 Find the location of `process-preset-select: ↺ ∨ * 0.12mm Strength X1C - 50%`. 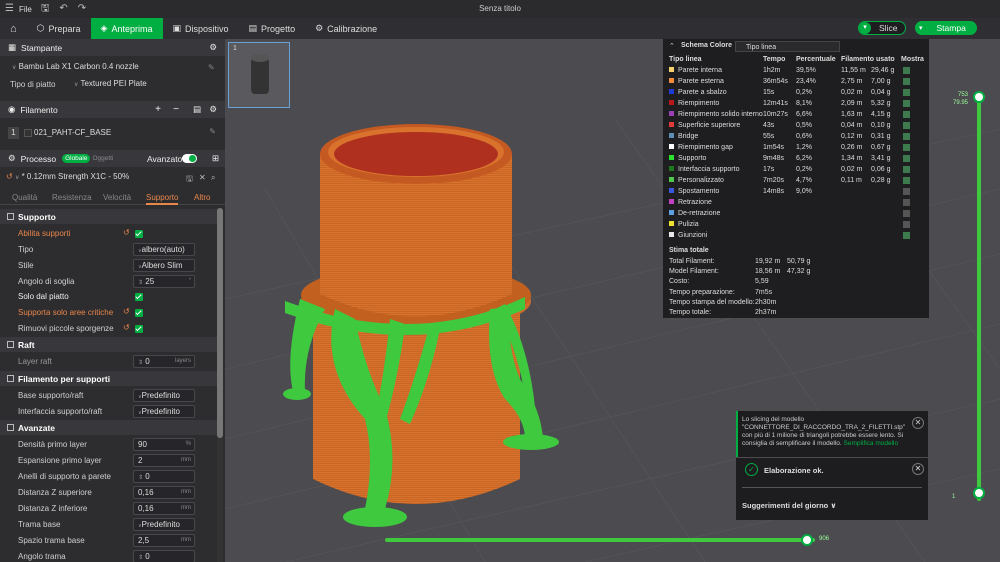

process-preset-select: ↺ ∨ * 0.12mm Strength X1C - 50% is located at coordinates (96, 179).